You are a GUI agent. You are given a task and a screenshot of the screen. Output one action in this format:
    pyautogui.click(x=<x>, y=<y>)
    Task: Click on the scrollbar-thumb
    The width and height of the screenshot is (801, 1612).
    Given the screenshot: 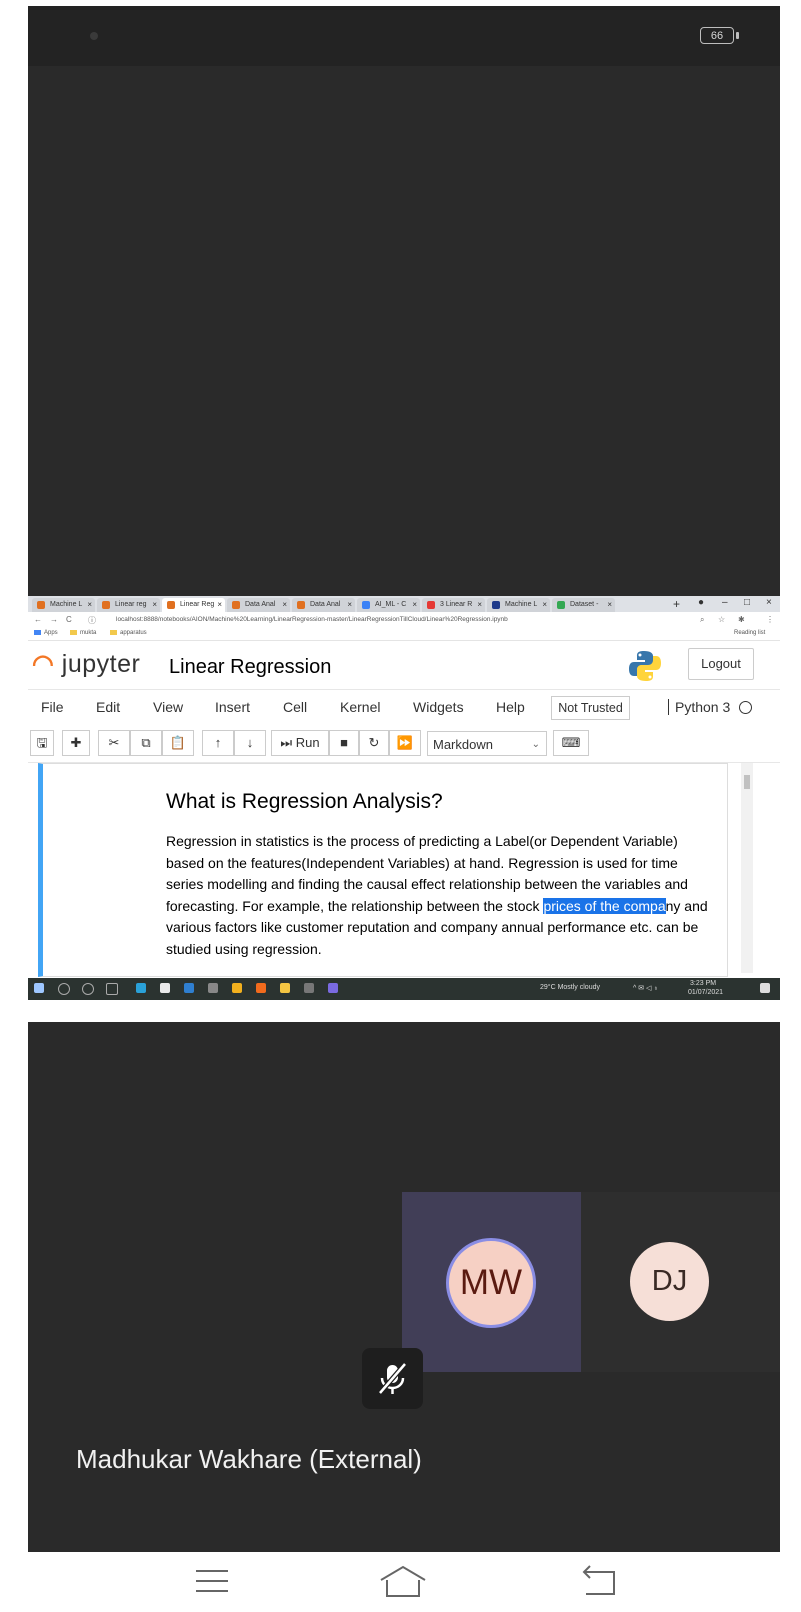 What is the action you would take?
    pyautogui.click(x=747, y=782)
    